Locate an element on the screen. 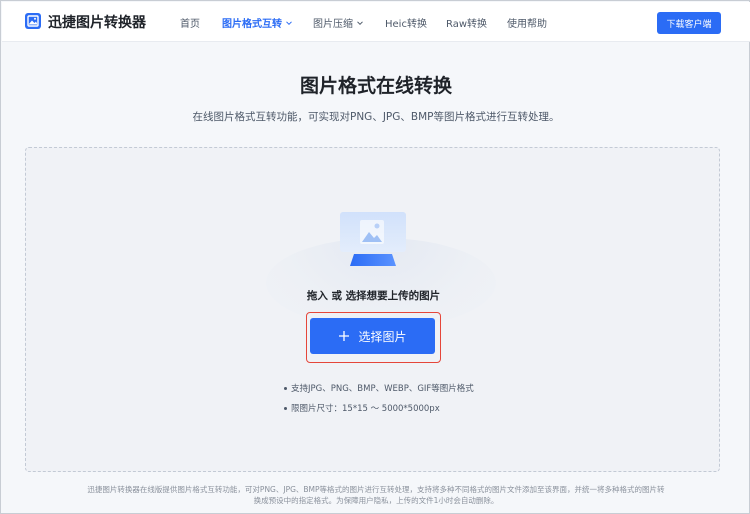 The height and width of the screenshot is (514, 750). nav-heic-label: Heic转换 is located at coordinates (406, 24).